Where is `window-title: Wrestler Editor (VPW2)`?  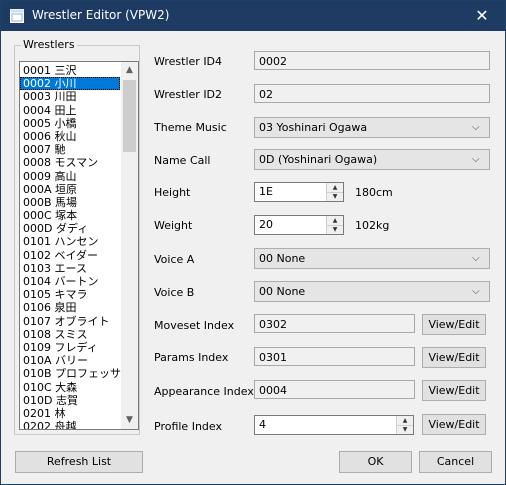
window-title: Wrestler Editor (VPW2) is located at coordinates (101, 15).